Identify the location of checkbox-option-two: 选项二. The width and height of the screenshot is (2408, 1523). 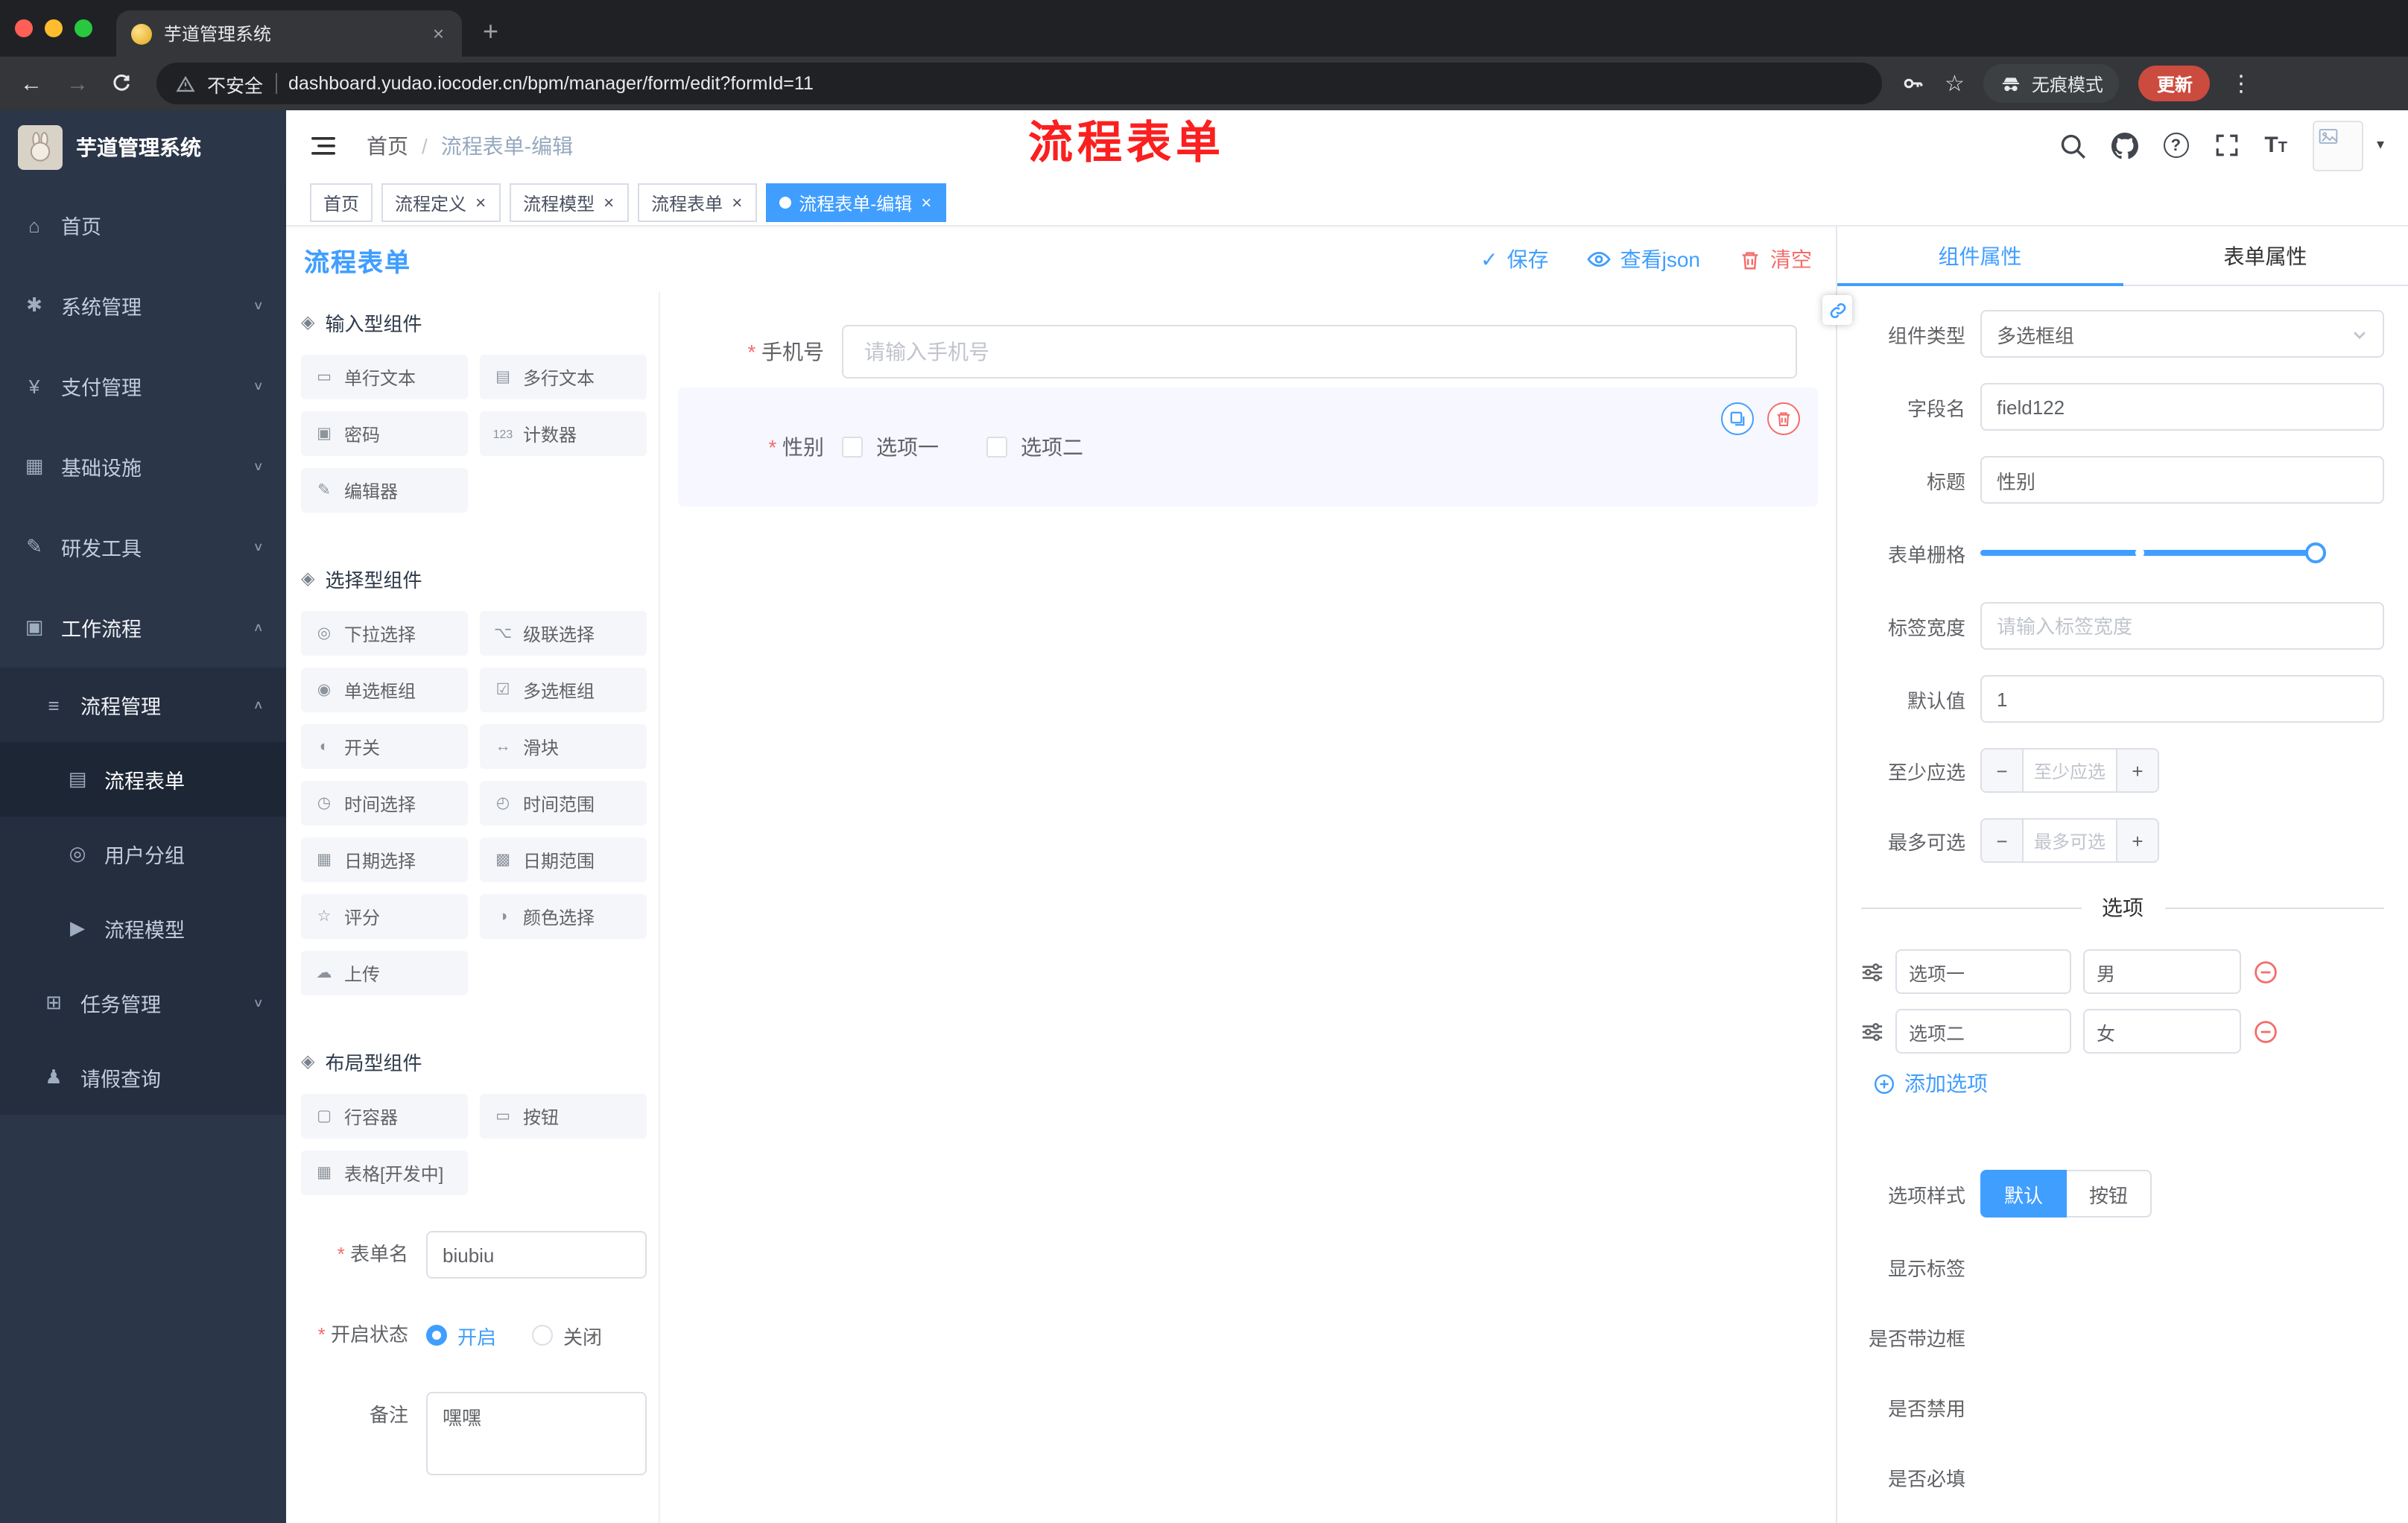
(1034, 447).